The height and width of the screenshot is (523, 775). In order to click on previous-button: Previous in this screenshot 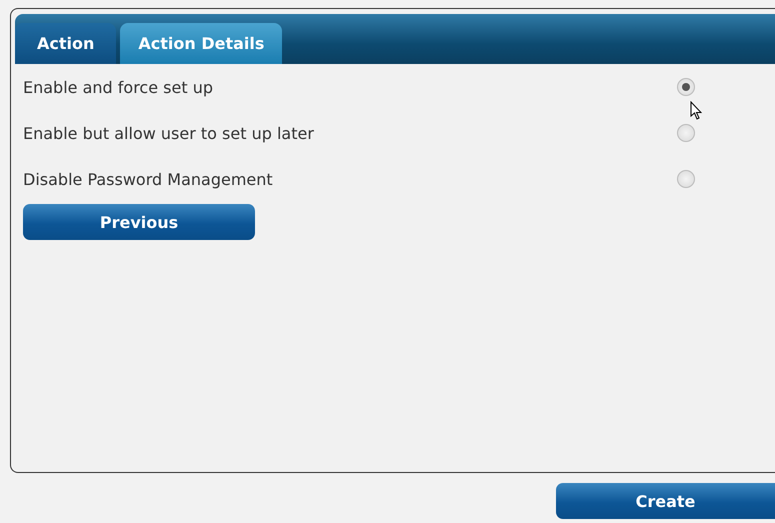, I will do `click(139, 222)`.